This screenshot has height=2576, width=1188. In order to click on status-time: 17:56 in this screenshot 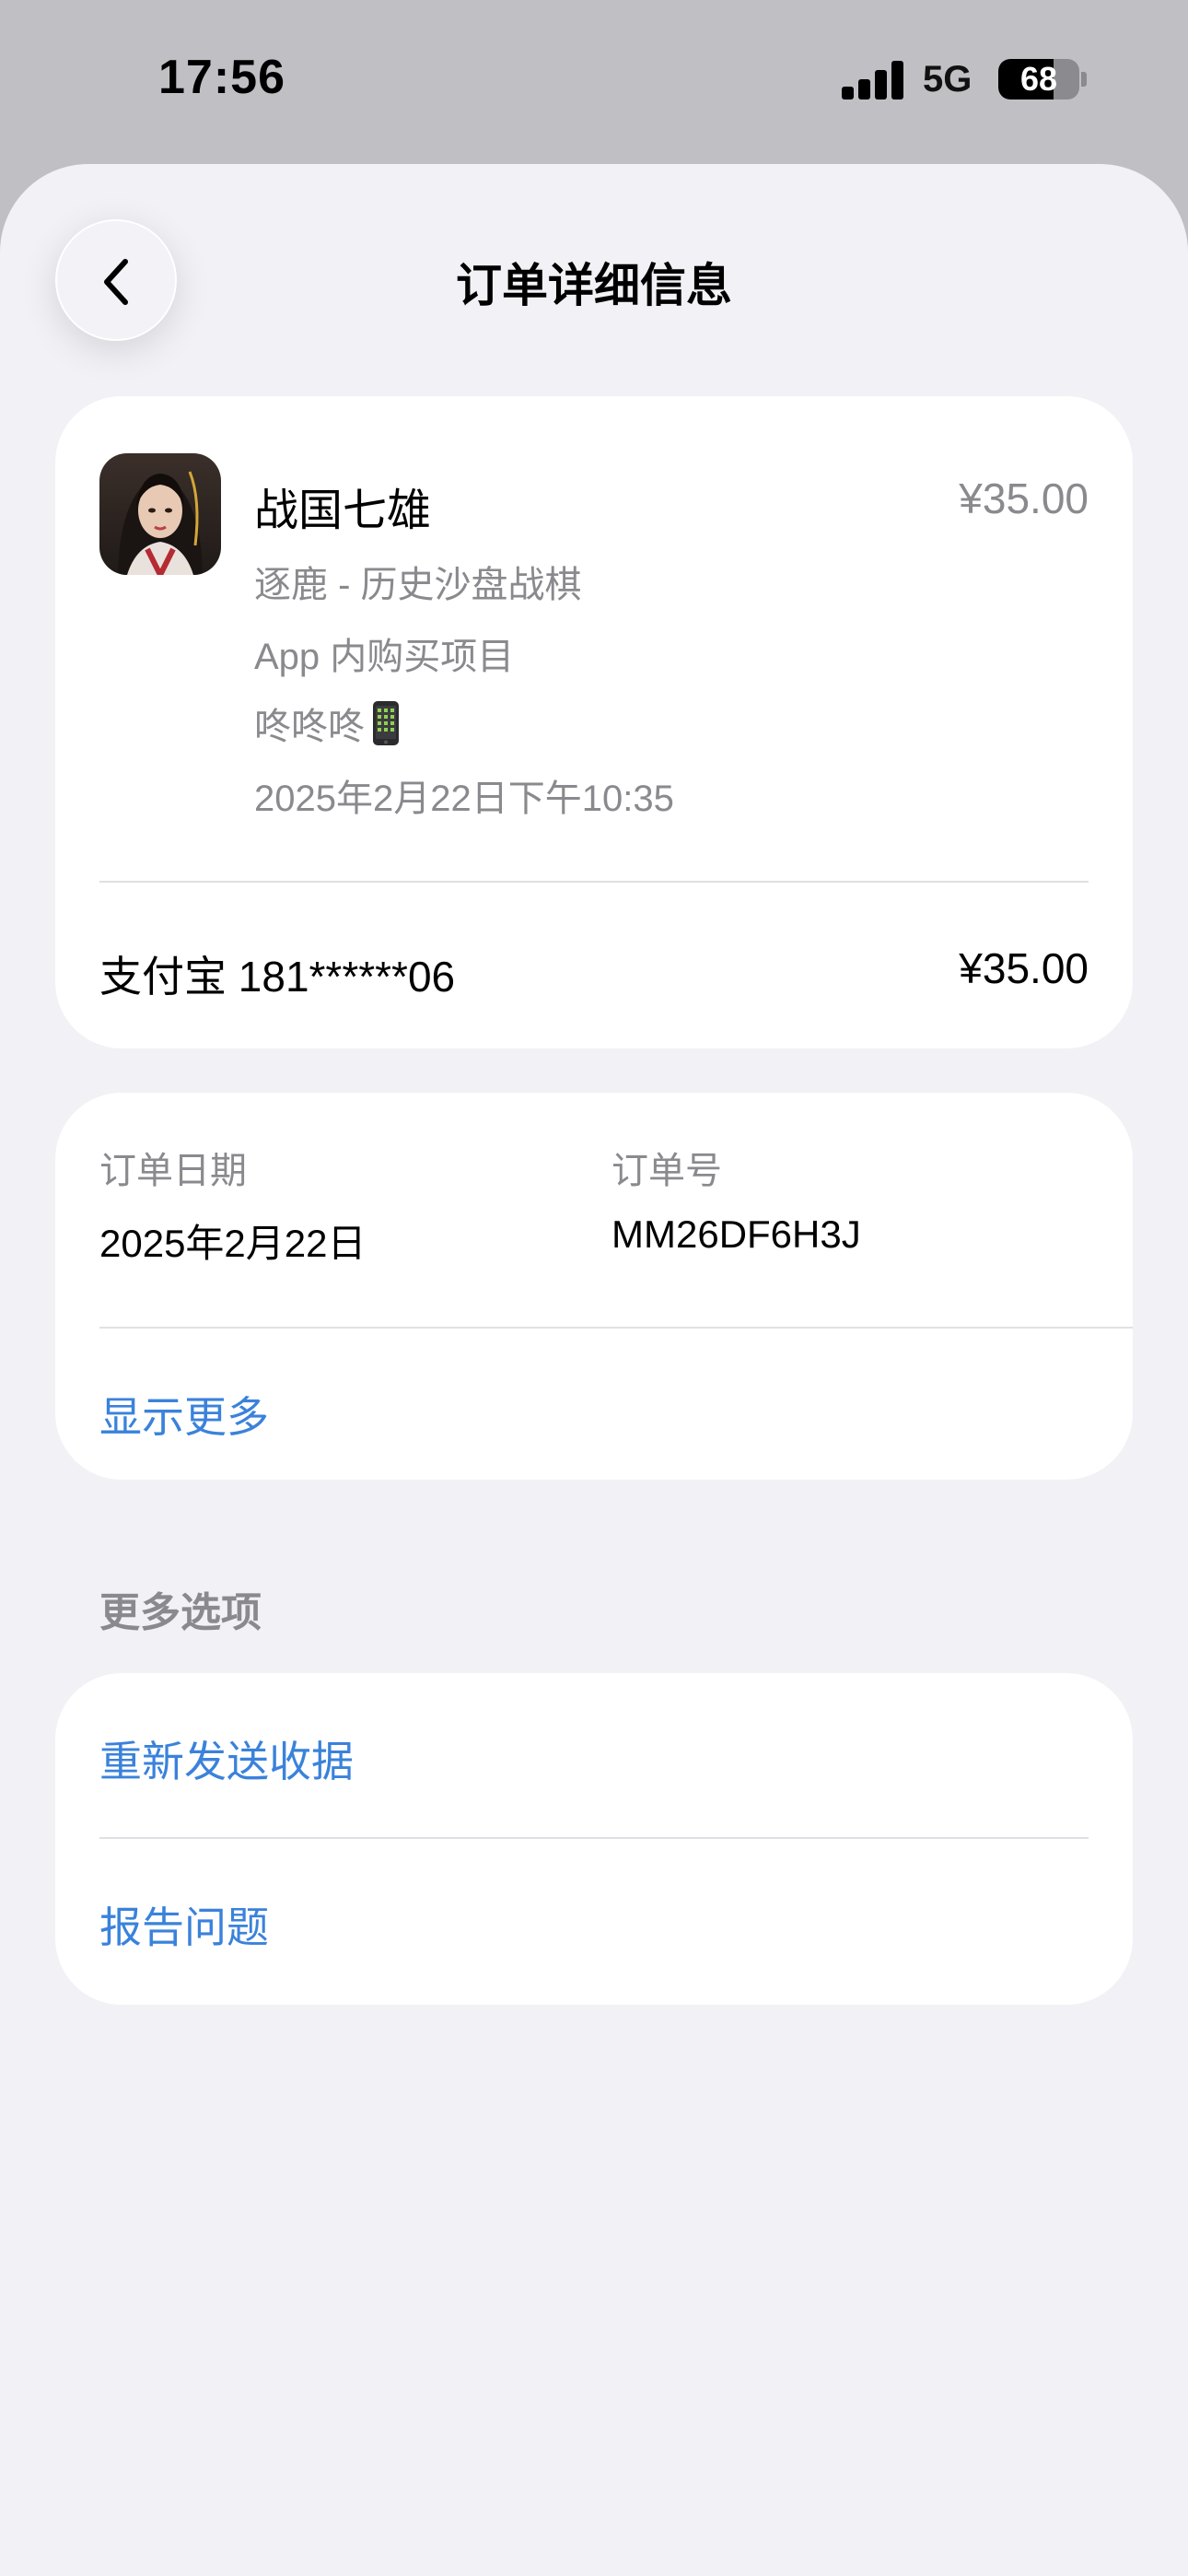, I will do `click(221, 77)`.